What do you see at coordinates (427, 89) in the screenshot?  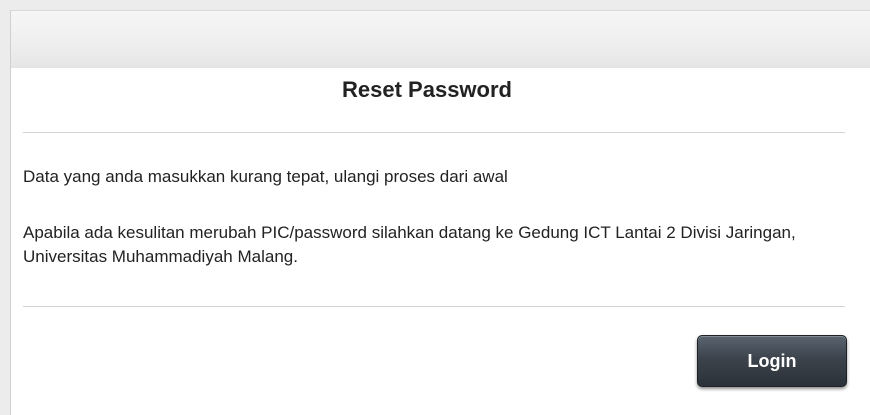 I see `page-title: Reset Password` at bounding box center [427, 89].